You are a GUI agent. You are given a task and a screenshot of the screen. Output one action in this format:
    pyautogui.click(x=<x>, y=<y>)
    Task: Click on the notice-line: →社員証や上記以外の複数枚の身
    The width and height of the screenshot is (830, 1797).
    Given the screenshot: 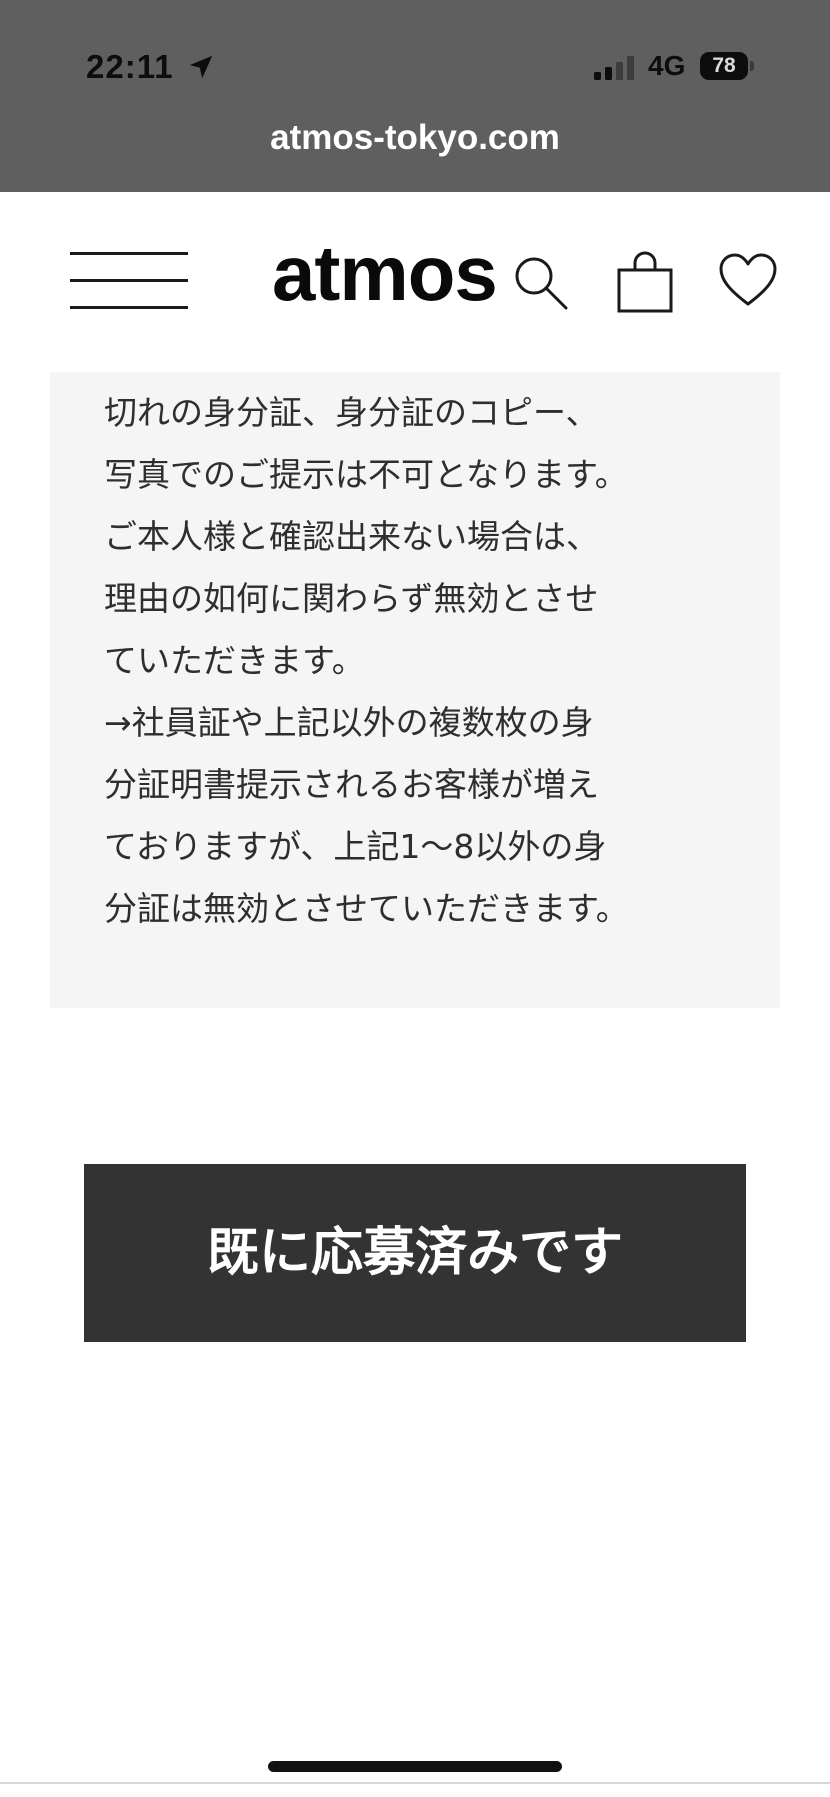 What is the action you would take?
    pyautogui.click(x=349, y=722)
    